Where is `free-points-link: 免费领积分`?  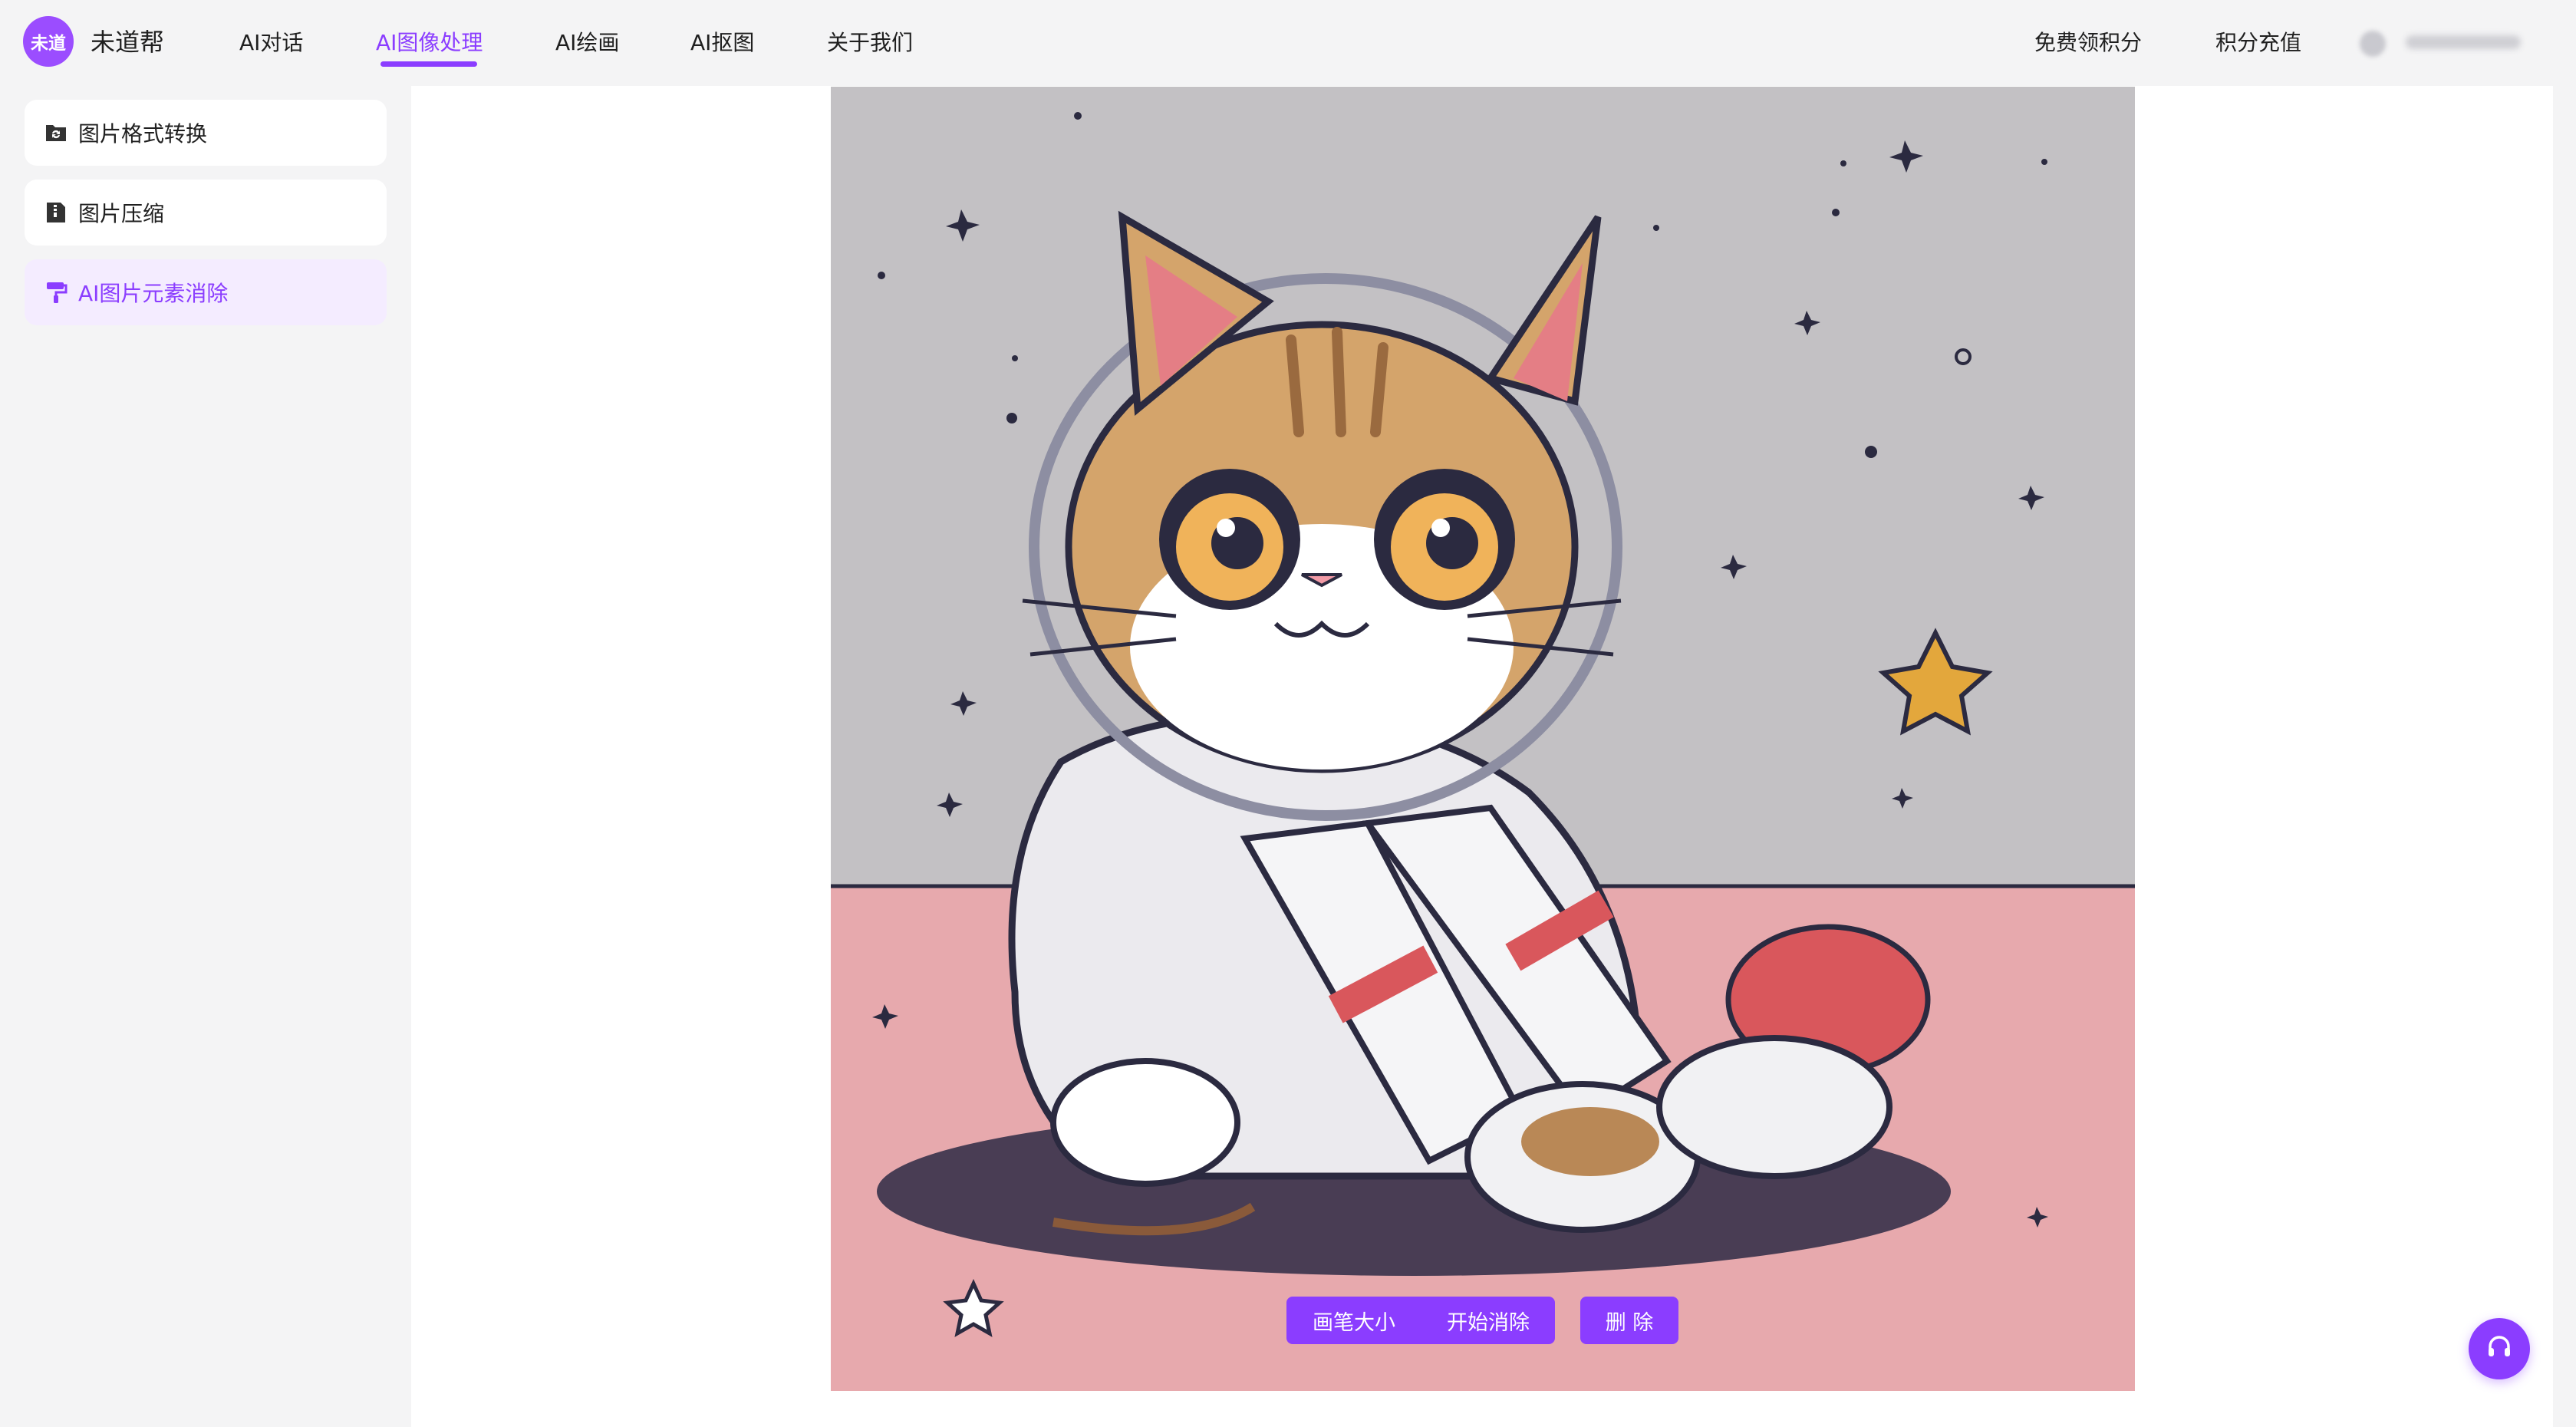
free-points-link: 免费领积分 is located at coordinates (2088, 41).